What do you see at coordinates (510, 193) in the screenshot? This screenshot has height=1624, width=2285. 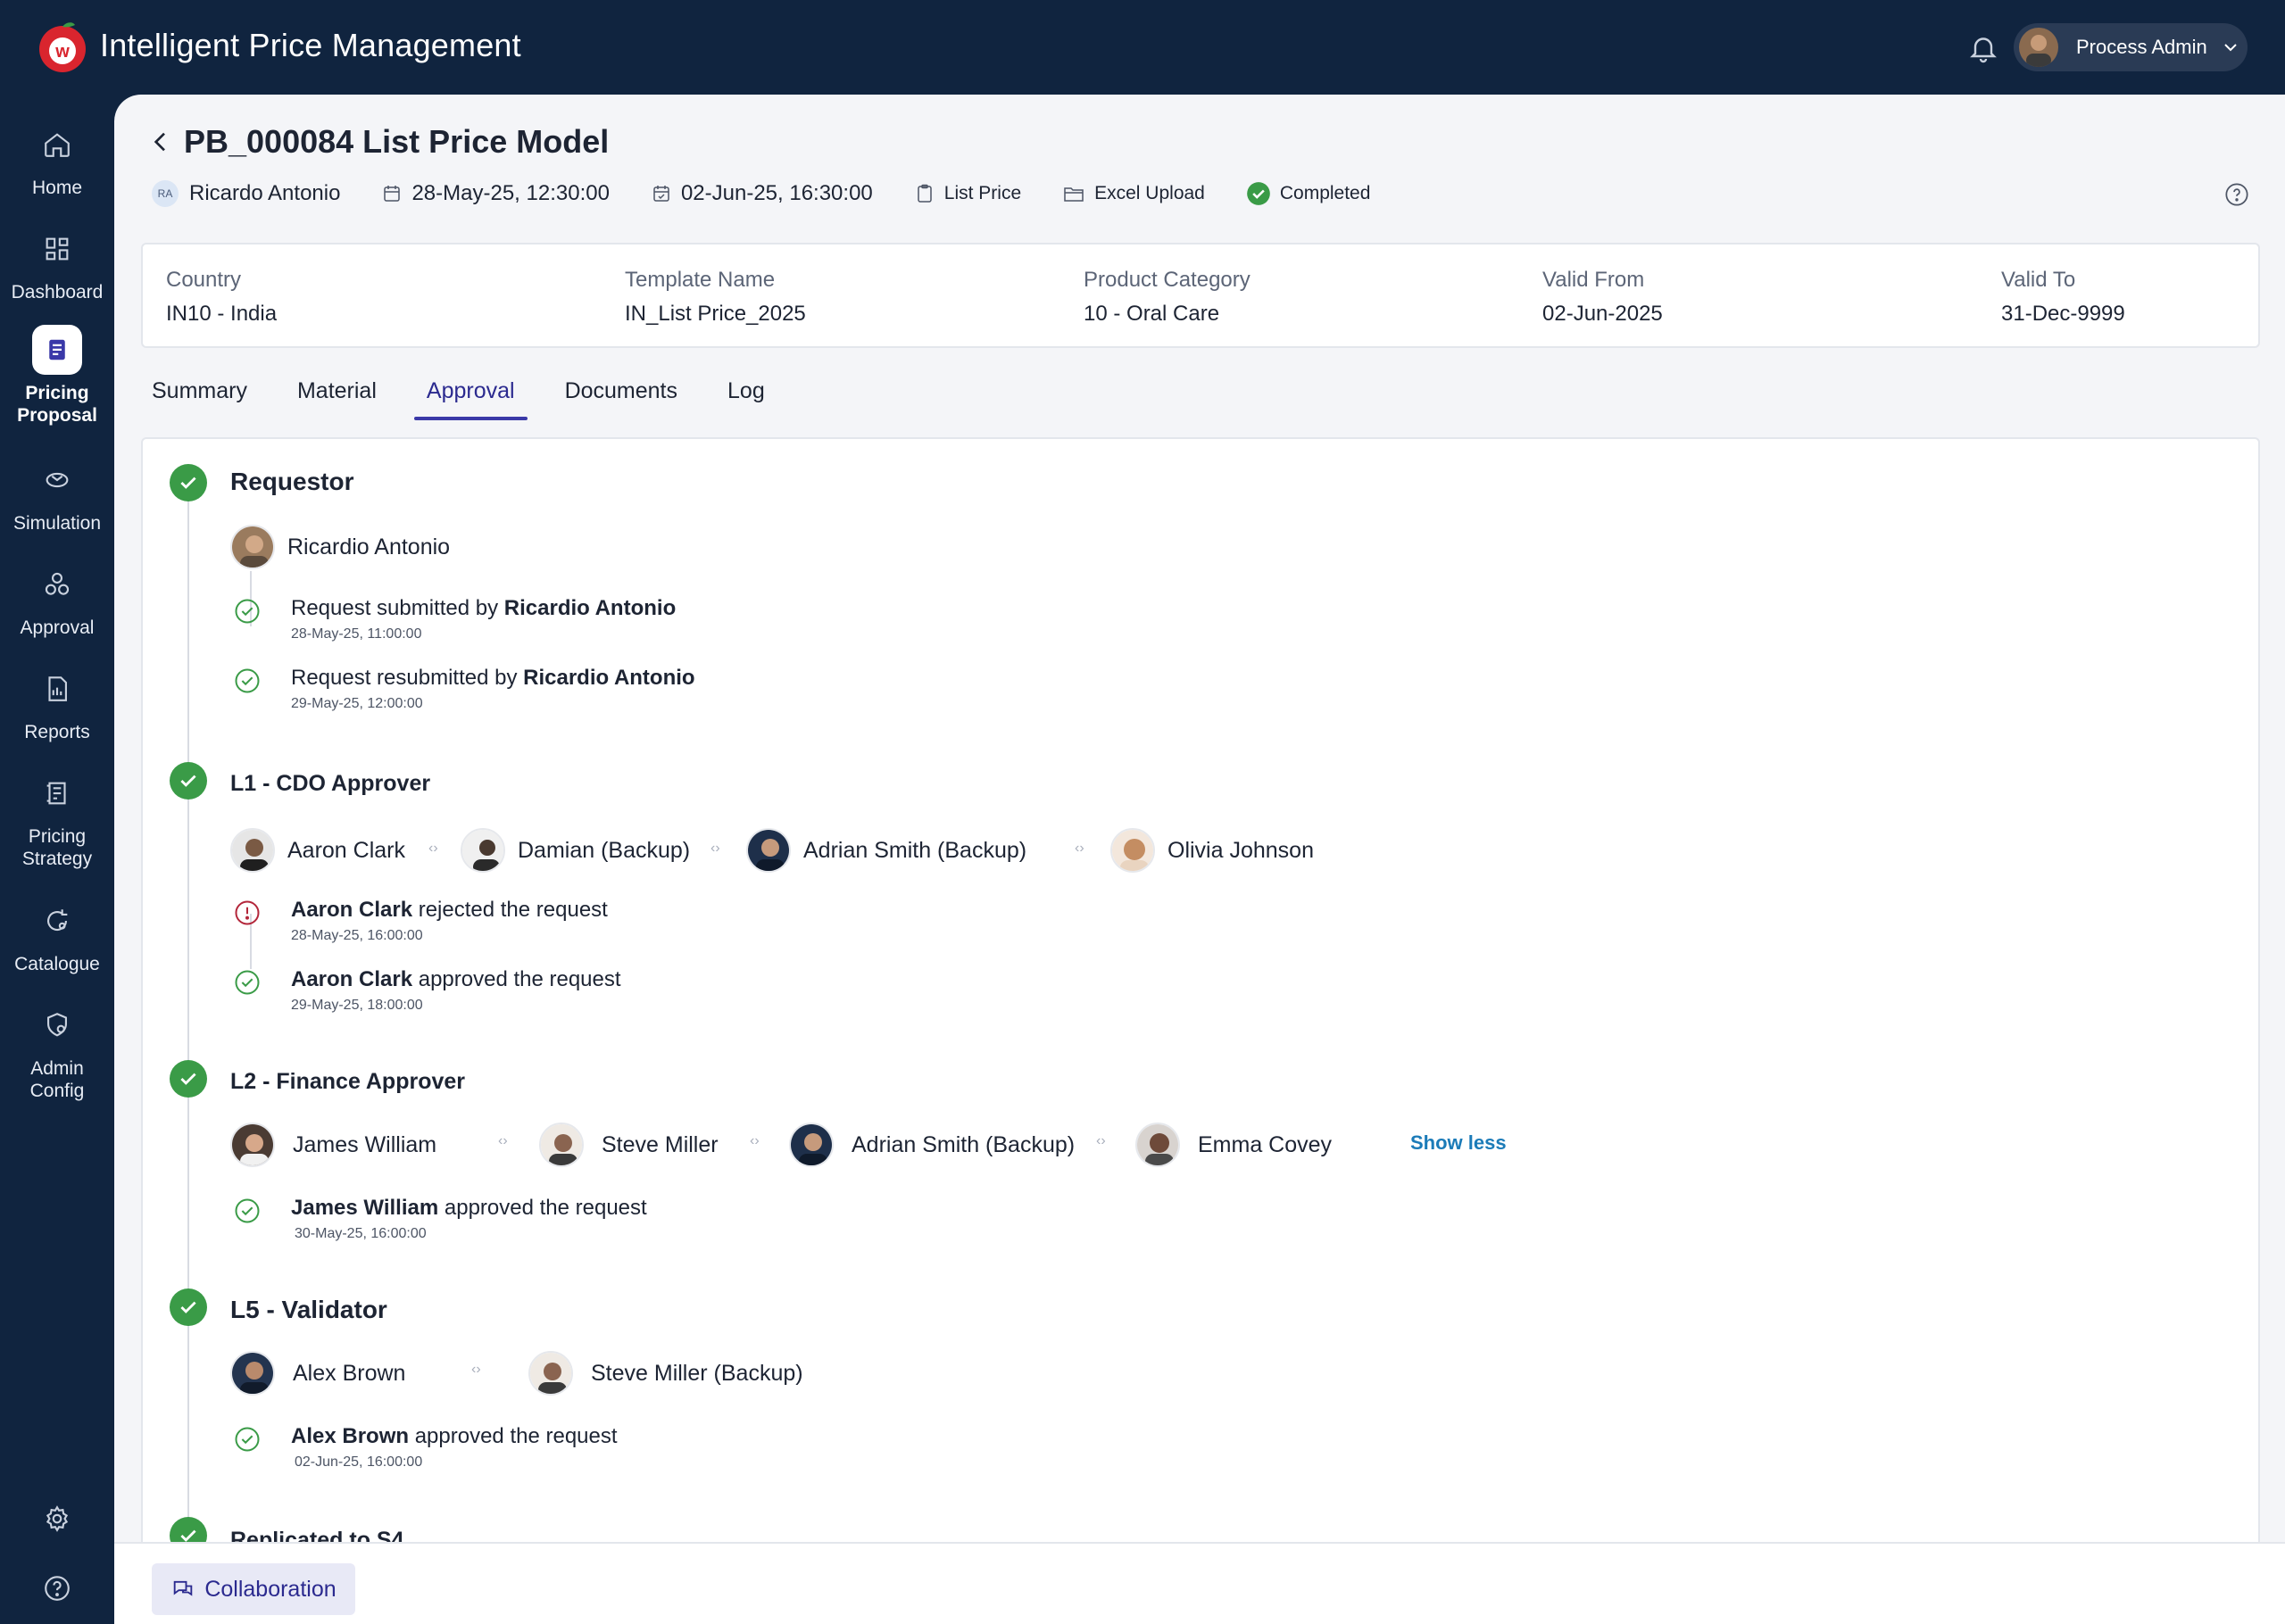 I see `start-date: 28-May-25, 12:30:00` at bounding box center [510, 193].